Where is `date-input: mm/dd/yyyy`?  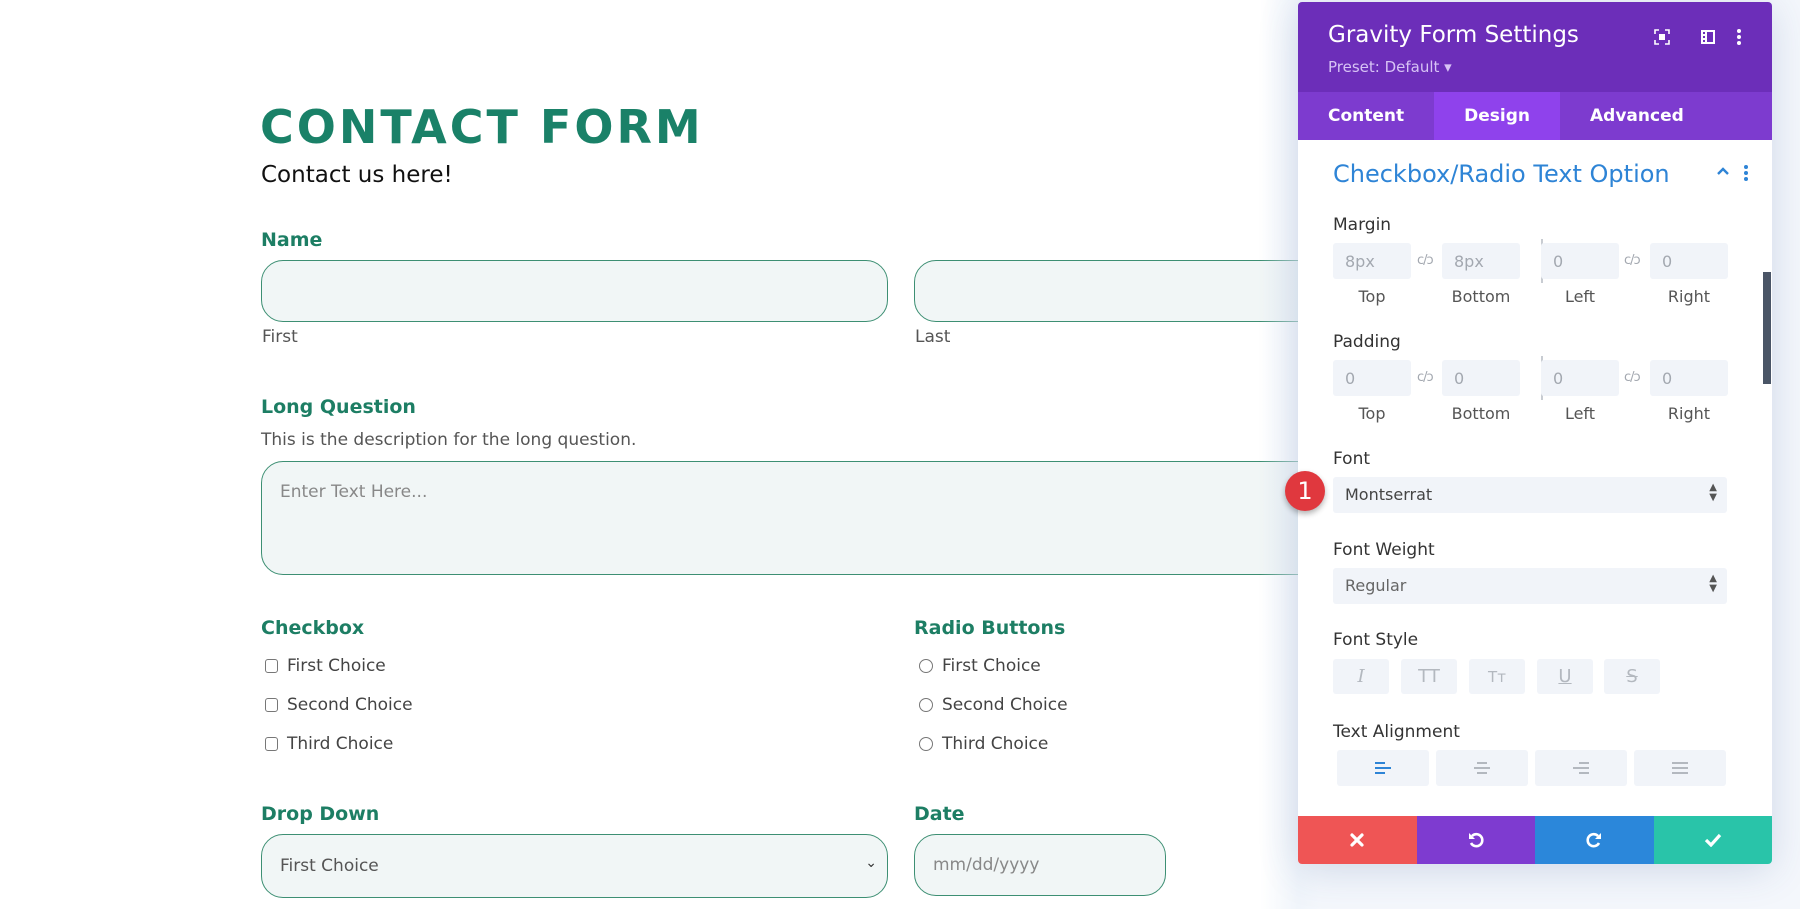
date-input: mm/dd/yyyy is located at coordinates (1040, 865).